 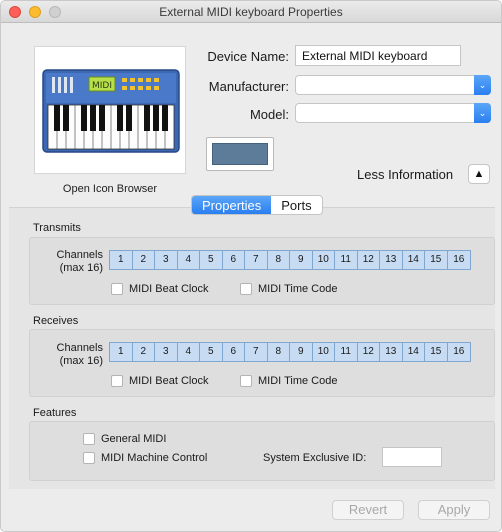 I want to click on receives-time-code-label: MIDI Time Code, so click(x=298, y=381).